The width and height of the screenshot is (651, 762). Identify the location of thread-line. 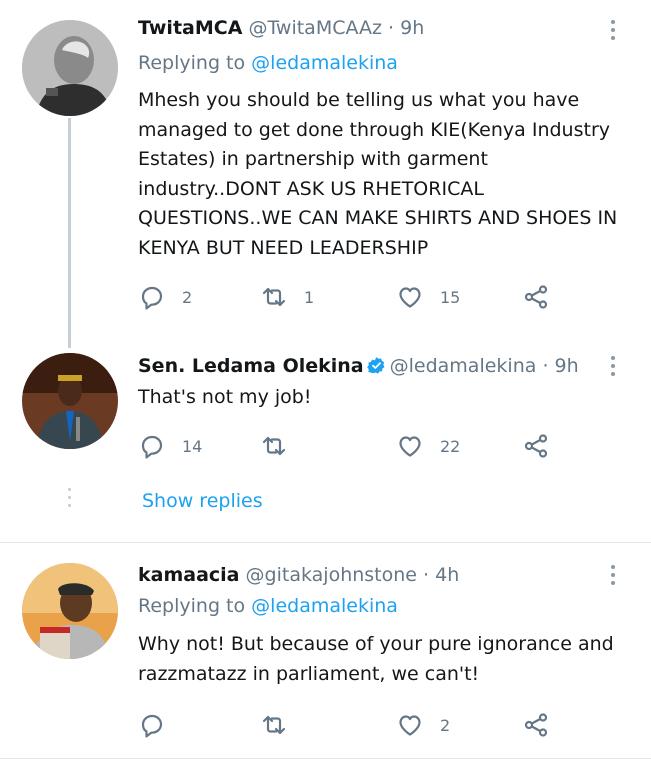
(69, 233).